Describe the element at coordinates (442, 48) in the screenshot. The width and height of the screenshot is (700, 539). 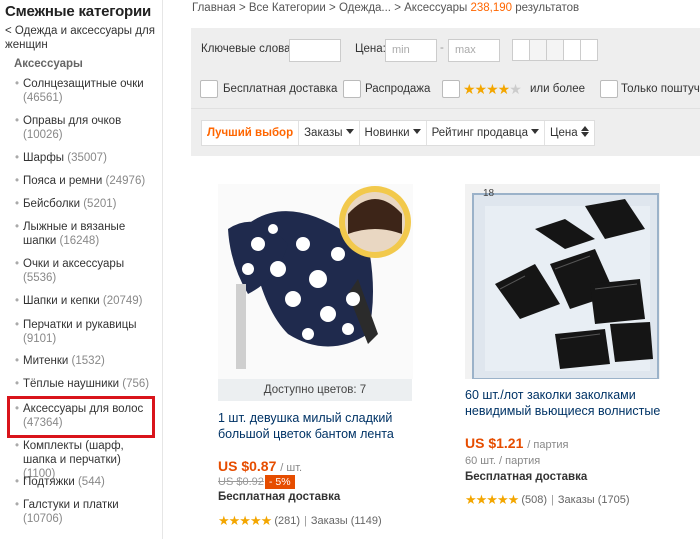
I see `price-dash: -` at that location.